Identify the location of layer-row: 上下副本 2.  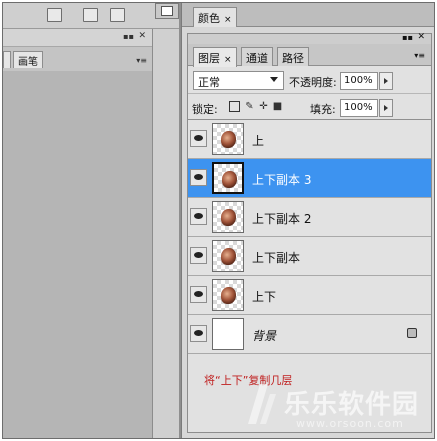
(309, 217).